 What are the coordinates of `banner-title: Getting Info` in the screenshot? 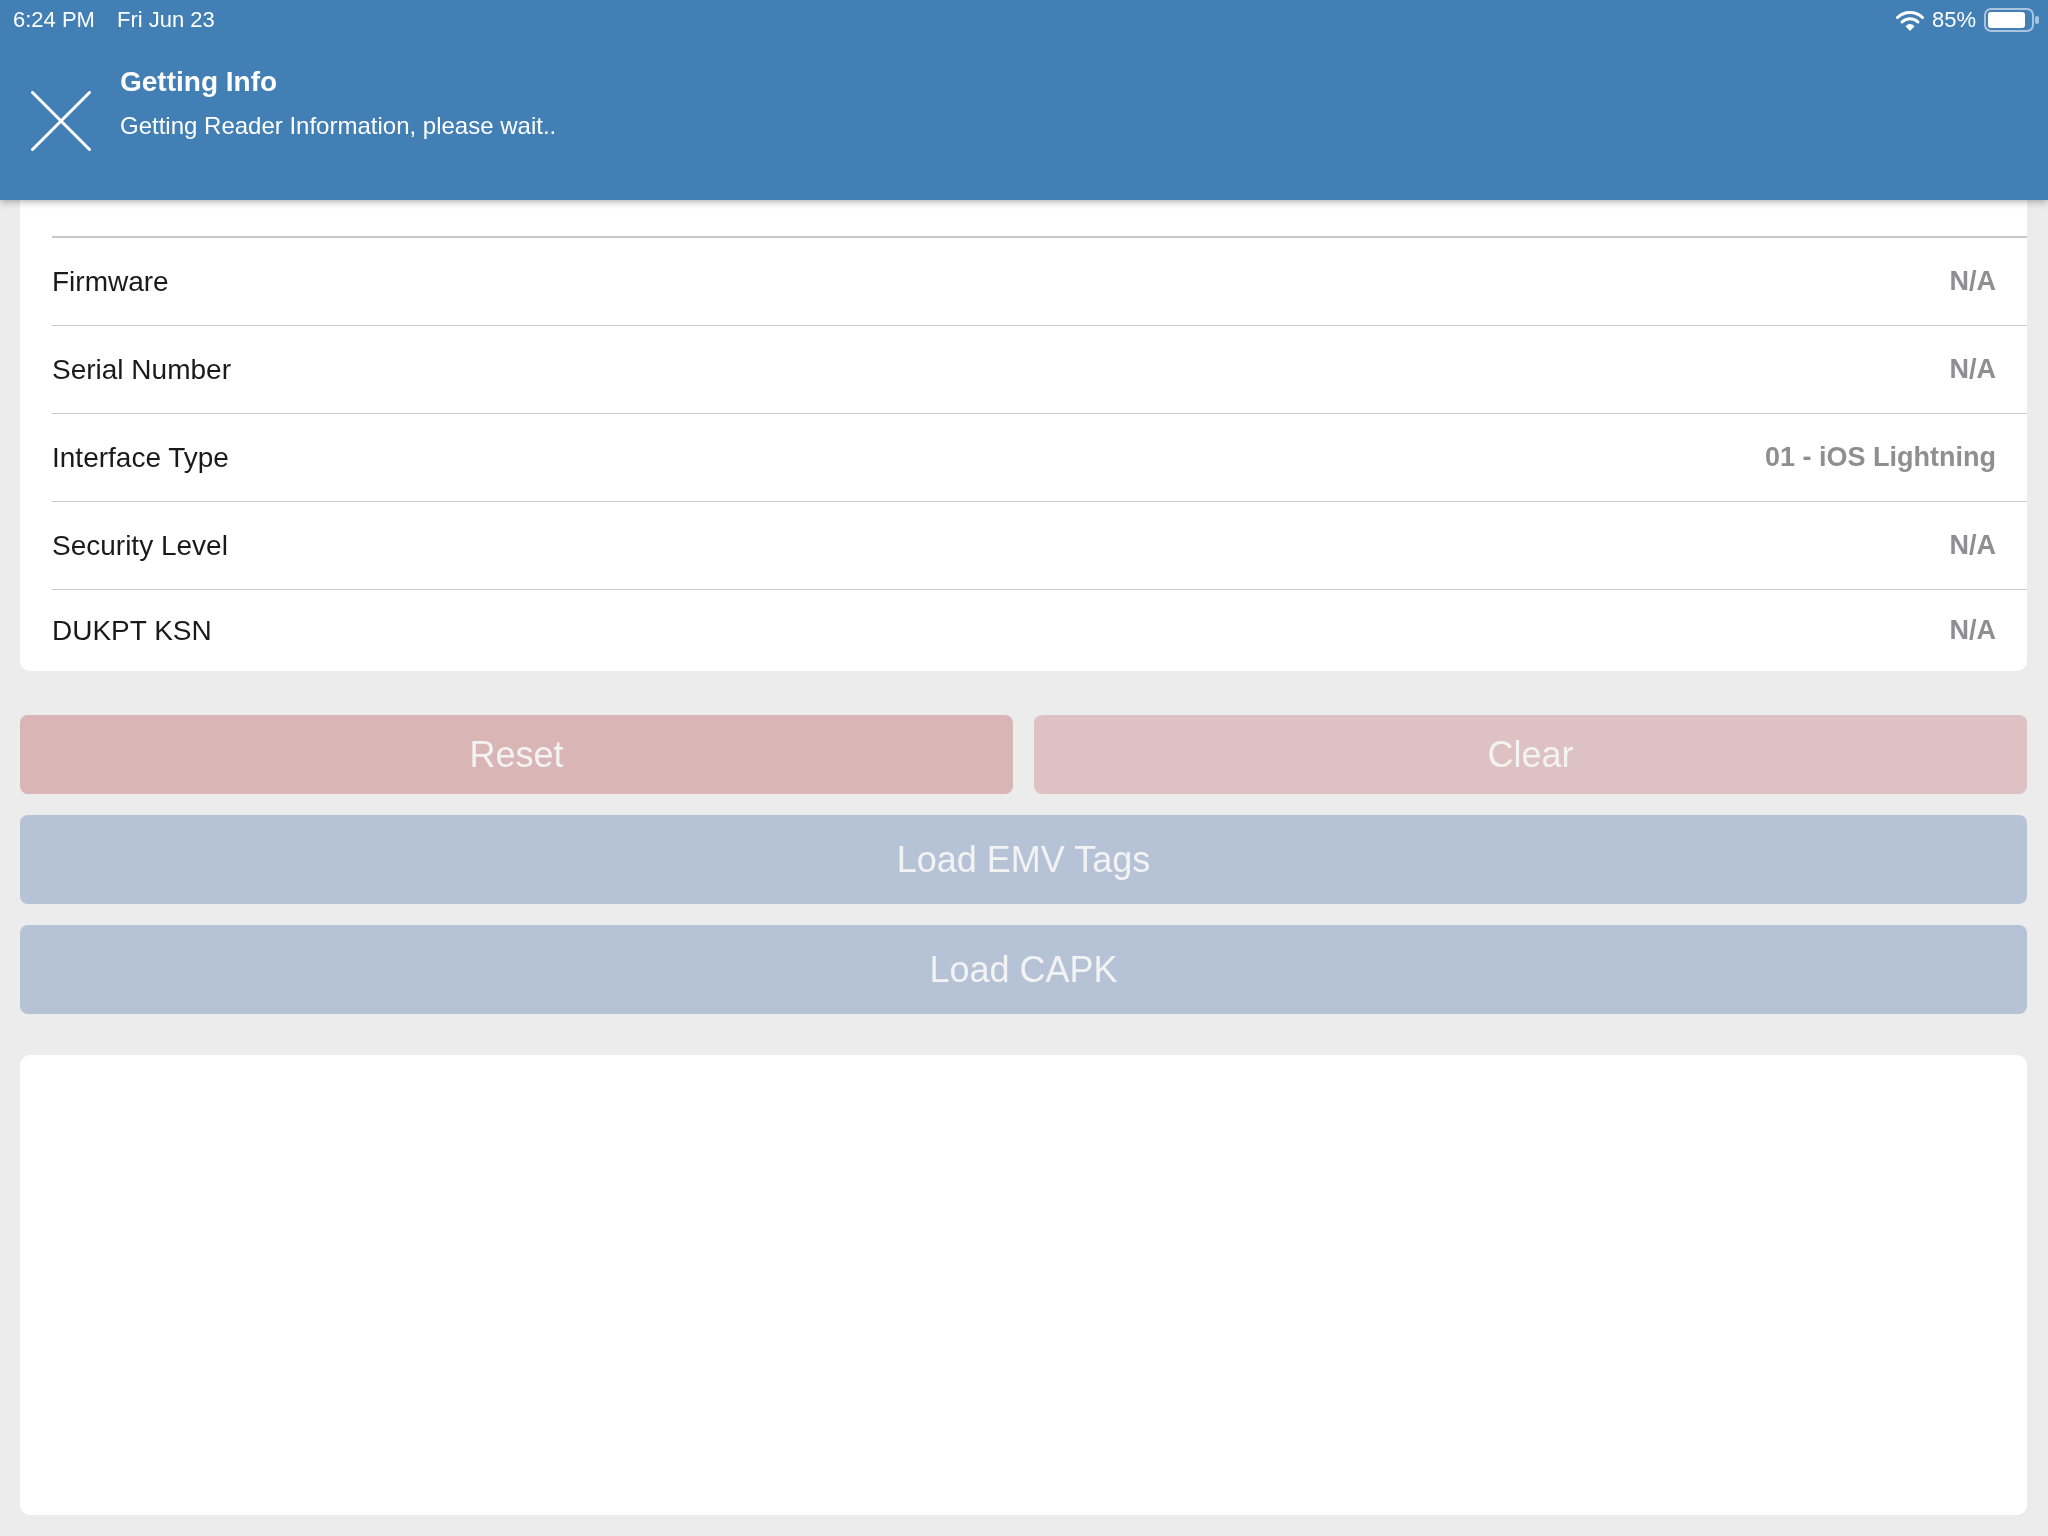 It's located at (199, 82).